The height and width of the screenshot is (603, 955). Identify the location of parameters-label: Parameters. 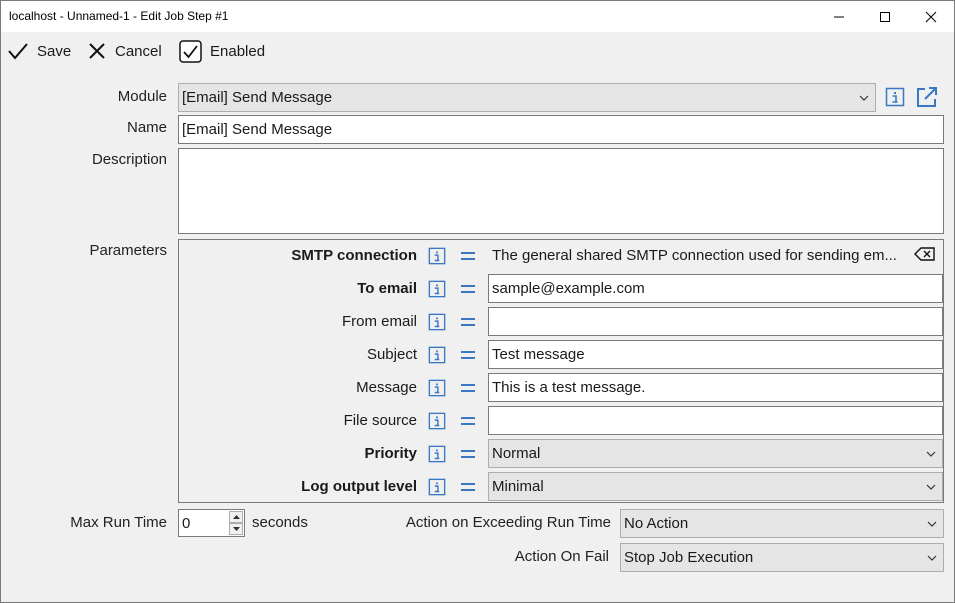
(128, 250).